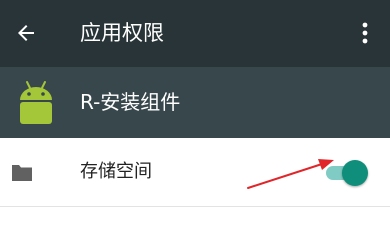 This screenshot has width=390, height=242. Describe the element at coordinates (36, 102) in the screenshot. I see `android-icon` at that location.